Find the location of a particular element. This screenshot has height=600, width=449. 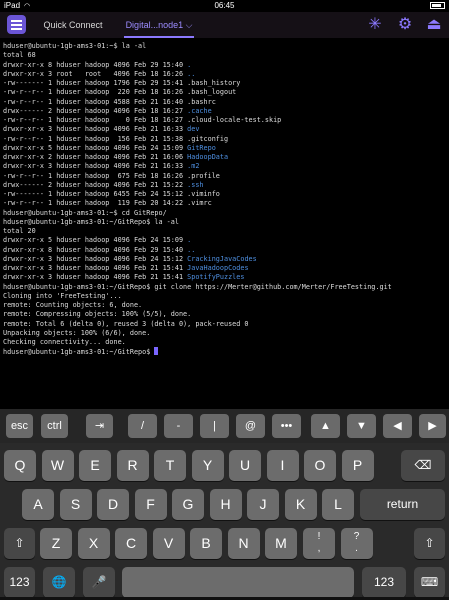

key-v: V is located at coordinates (168, 543).